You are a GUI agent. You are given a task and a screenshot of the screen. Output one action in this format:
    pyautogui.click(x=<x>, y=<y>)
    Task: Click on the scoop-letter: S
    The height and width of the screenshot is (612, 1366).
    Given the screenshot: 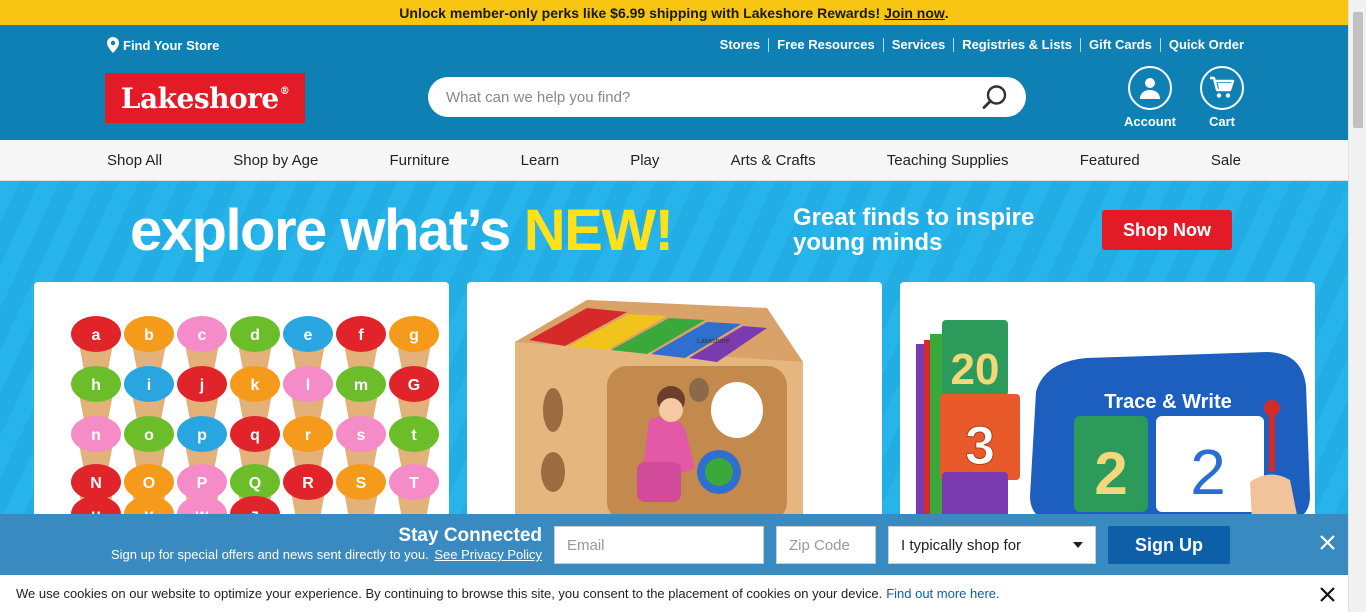 What is the action you would take?
    pyautogui.click(x=361, y=483)
    